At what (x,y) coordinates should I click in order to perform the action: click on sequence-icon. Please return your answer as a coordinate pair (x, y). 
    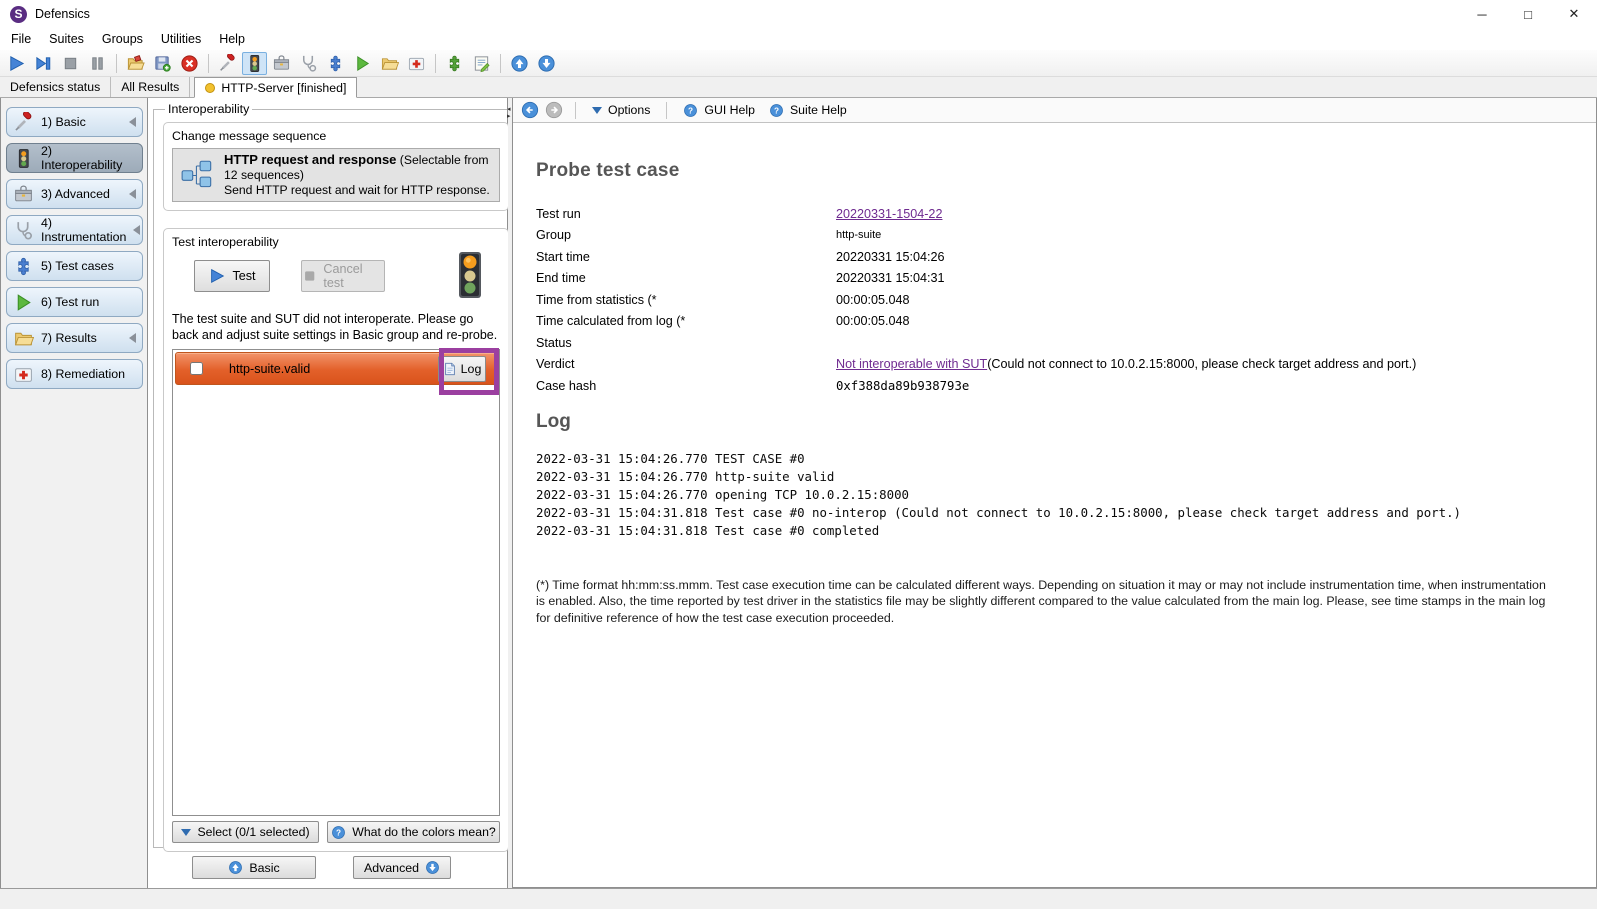
    Looking at the image, I should click on (196, 174).